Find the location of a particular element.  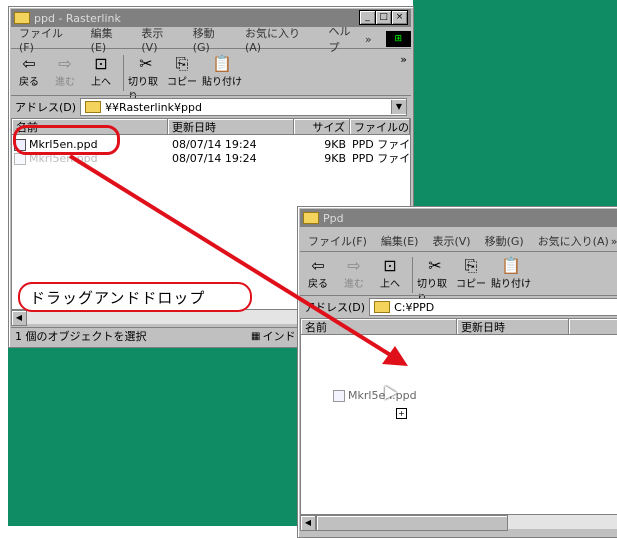

network-icon: ▦ is located at coordinates (256, 336).